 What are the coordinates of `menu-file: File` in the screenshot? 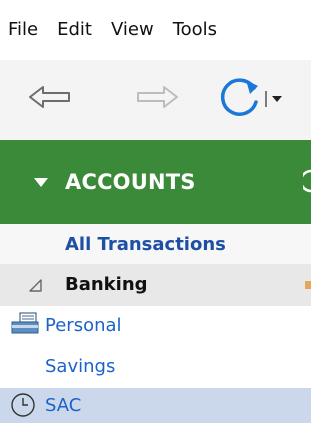 It's located at (19, 30).